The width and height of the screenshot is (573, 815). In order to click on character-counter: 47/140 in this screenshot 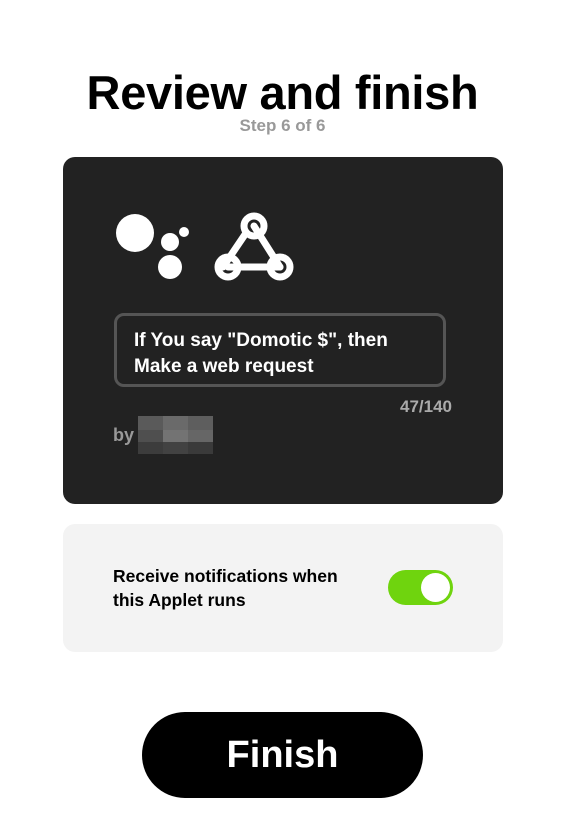, I will do `click(426, 406)`.